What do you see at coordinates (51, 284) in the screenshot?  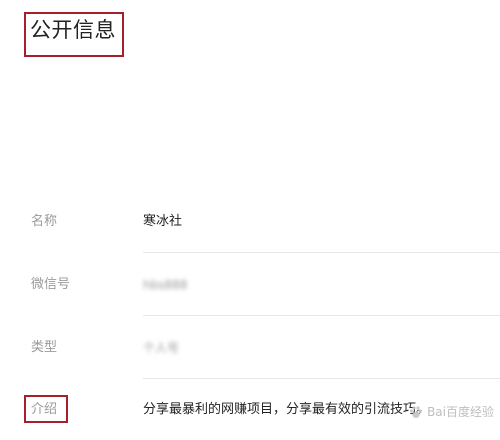 I see `row-label-wechat-id: 微信号` at bounding box center [51, 284].